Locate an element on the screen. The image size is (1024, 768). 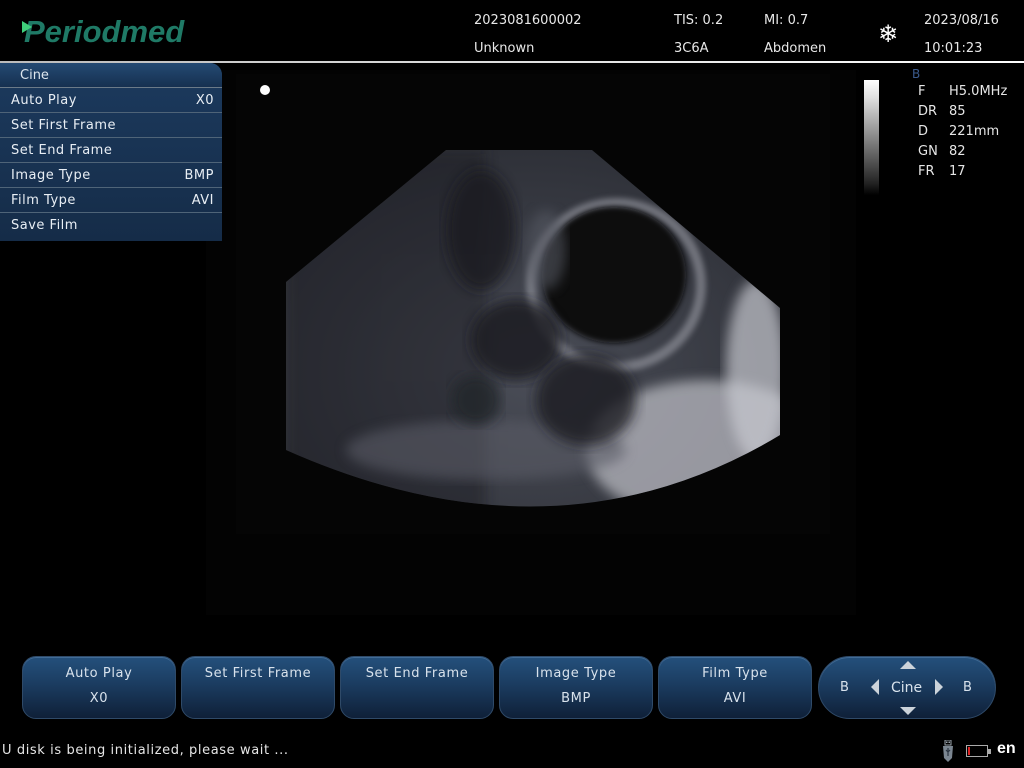
param-value: 221mm is located at coordinates (974, 131).